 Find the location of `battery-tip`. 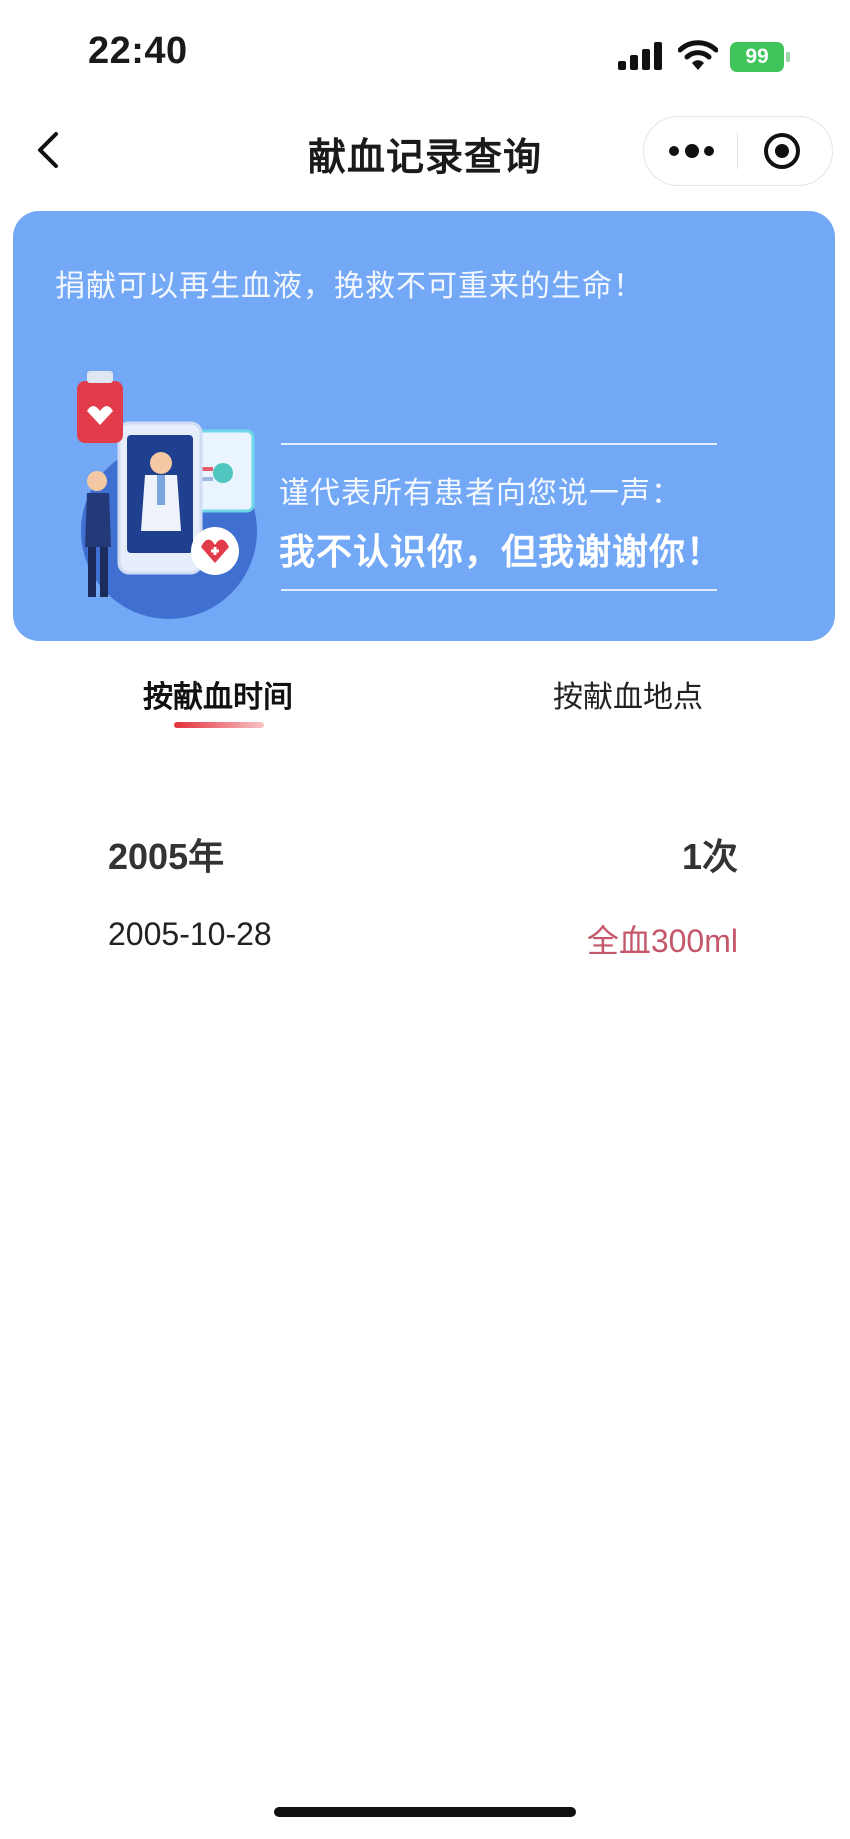

battery-tip is located at coordinates (788, 57).